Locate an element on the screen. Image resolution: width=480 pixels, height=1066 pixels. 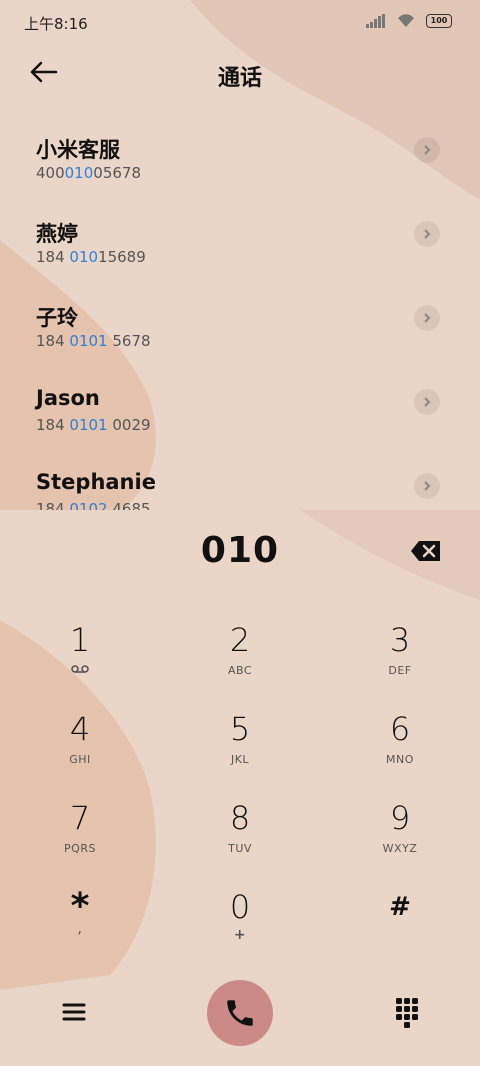
key-8: 8 TUV is located at coordinates (240, 838).